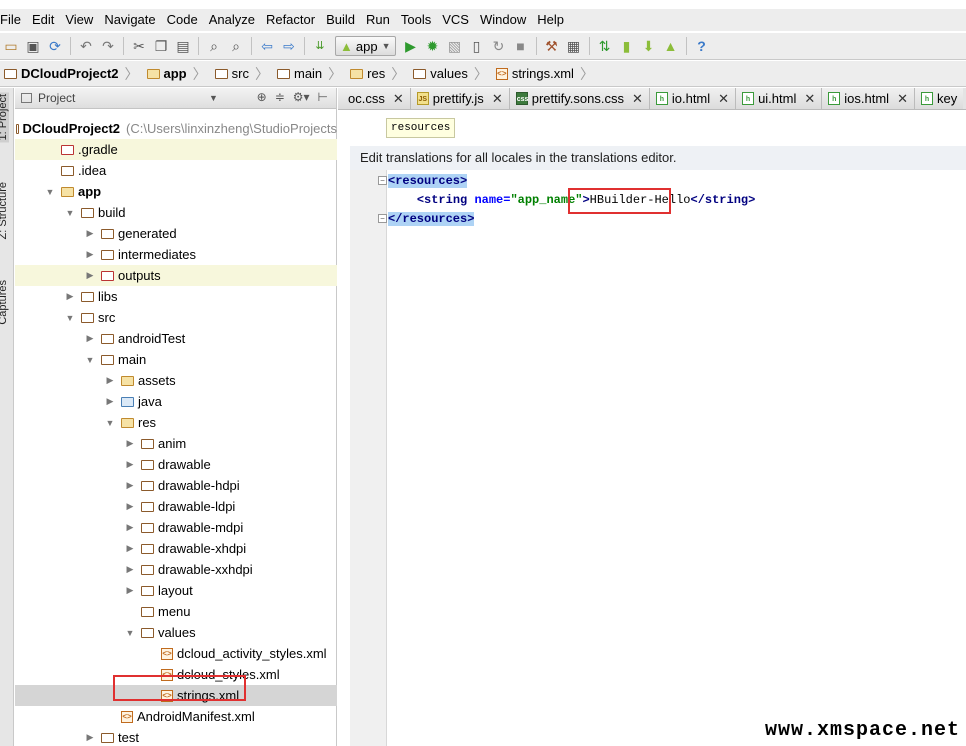 The width and height of the screenshot is (966, 746). What do you see at coordinates (702, 46) in the screenshot?
I see `help-icon: ?` at bounding box center [702, 46].